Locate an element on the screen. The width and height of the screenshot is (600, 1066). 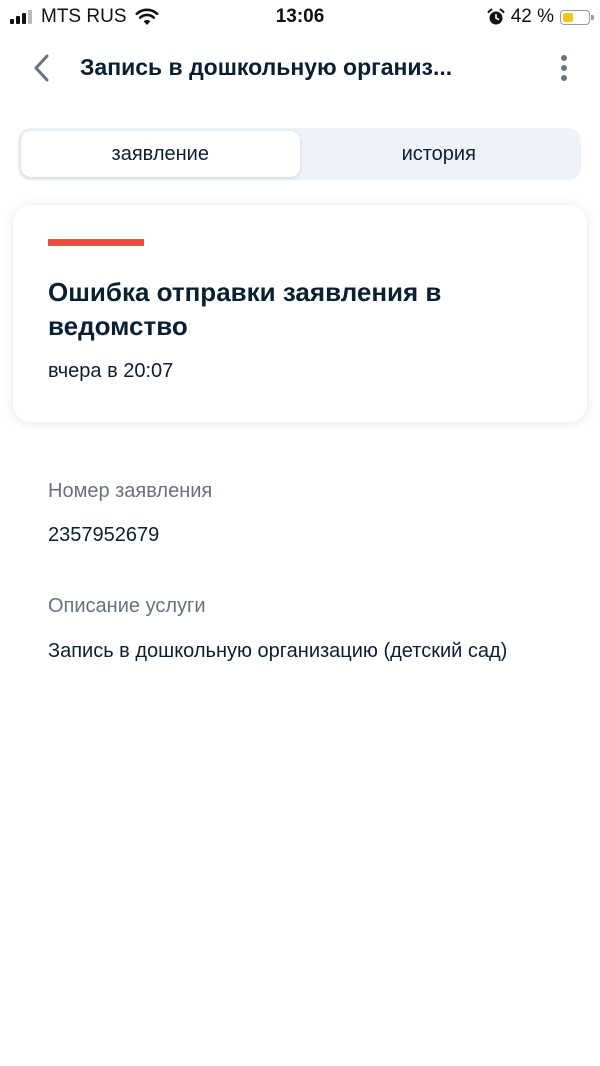
chevron-left-icon is located at coordinates (41, 68).